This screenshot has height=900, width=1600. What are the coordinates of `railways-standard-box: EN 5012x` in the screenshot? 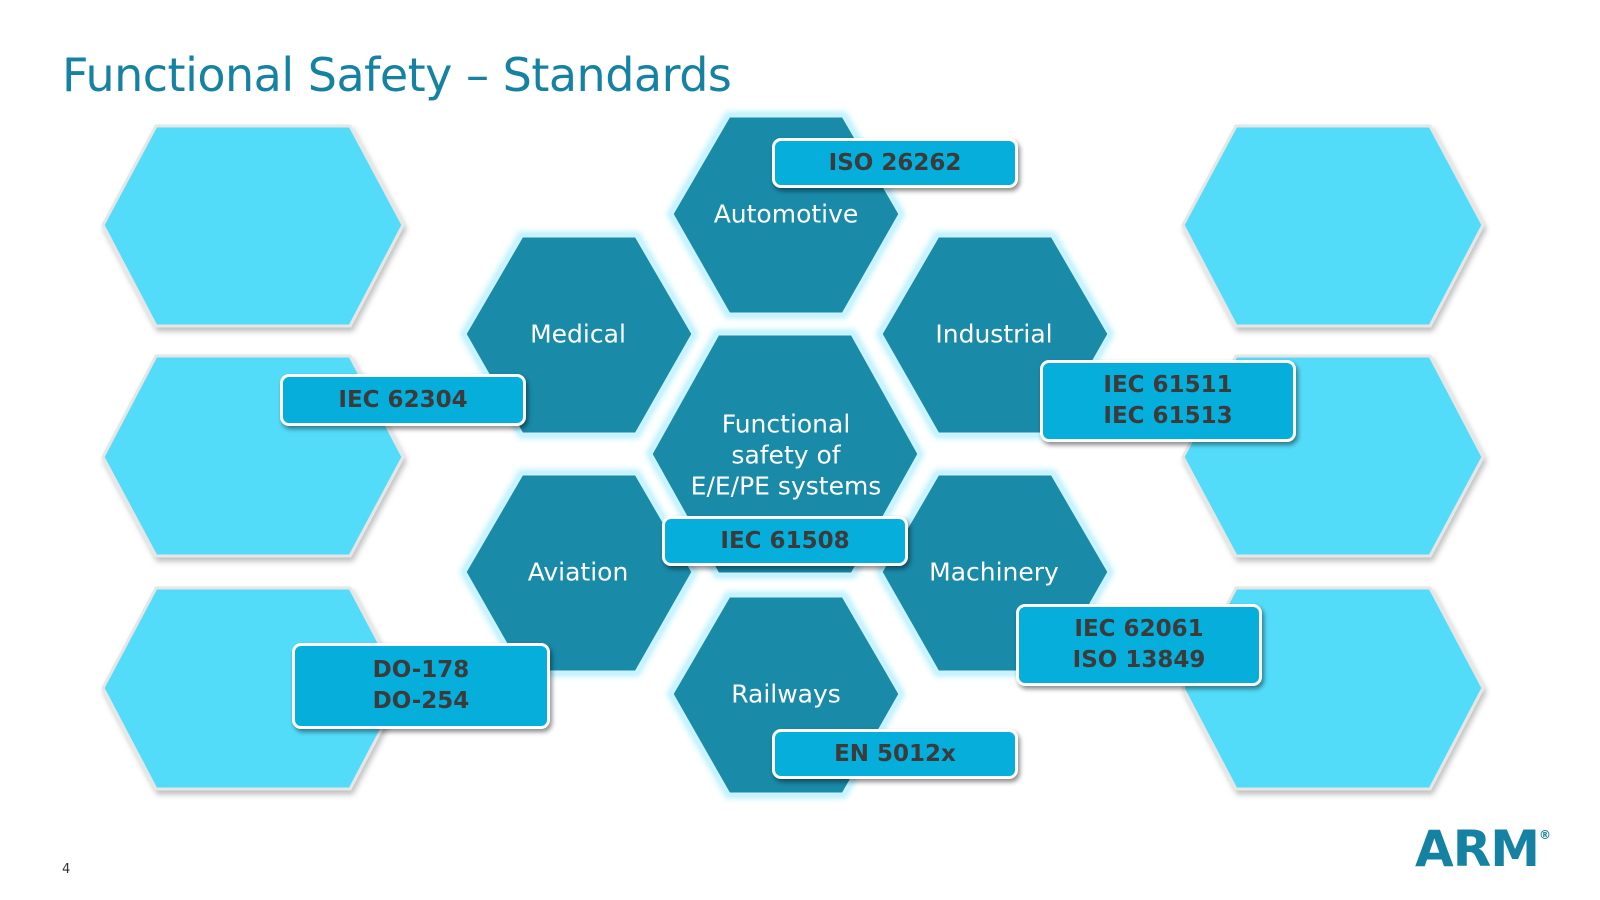 It's located at (895, 754).